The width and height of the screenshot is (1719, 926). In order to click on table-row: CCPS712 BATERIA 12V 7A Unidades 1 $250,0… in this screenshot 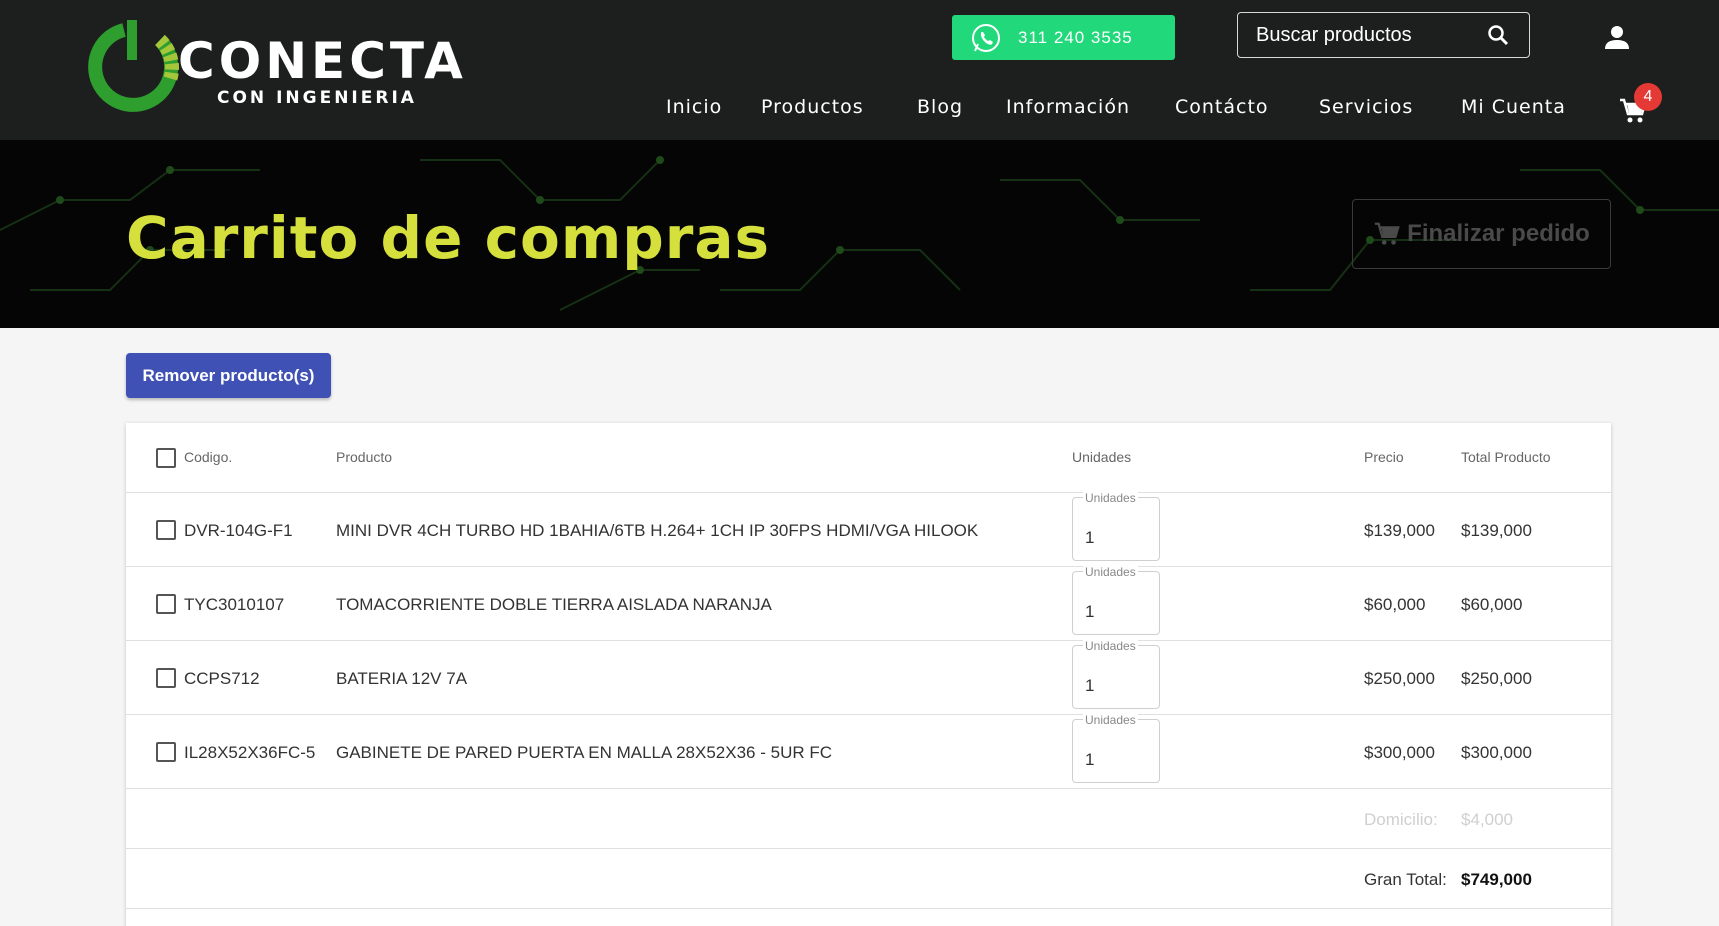, I will do `click(868, 677)`.